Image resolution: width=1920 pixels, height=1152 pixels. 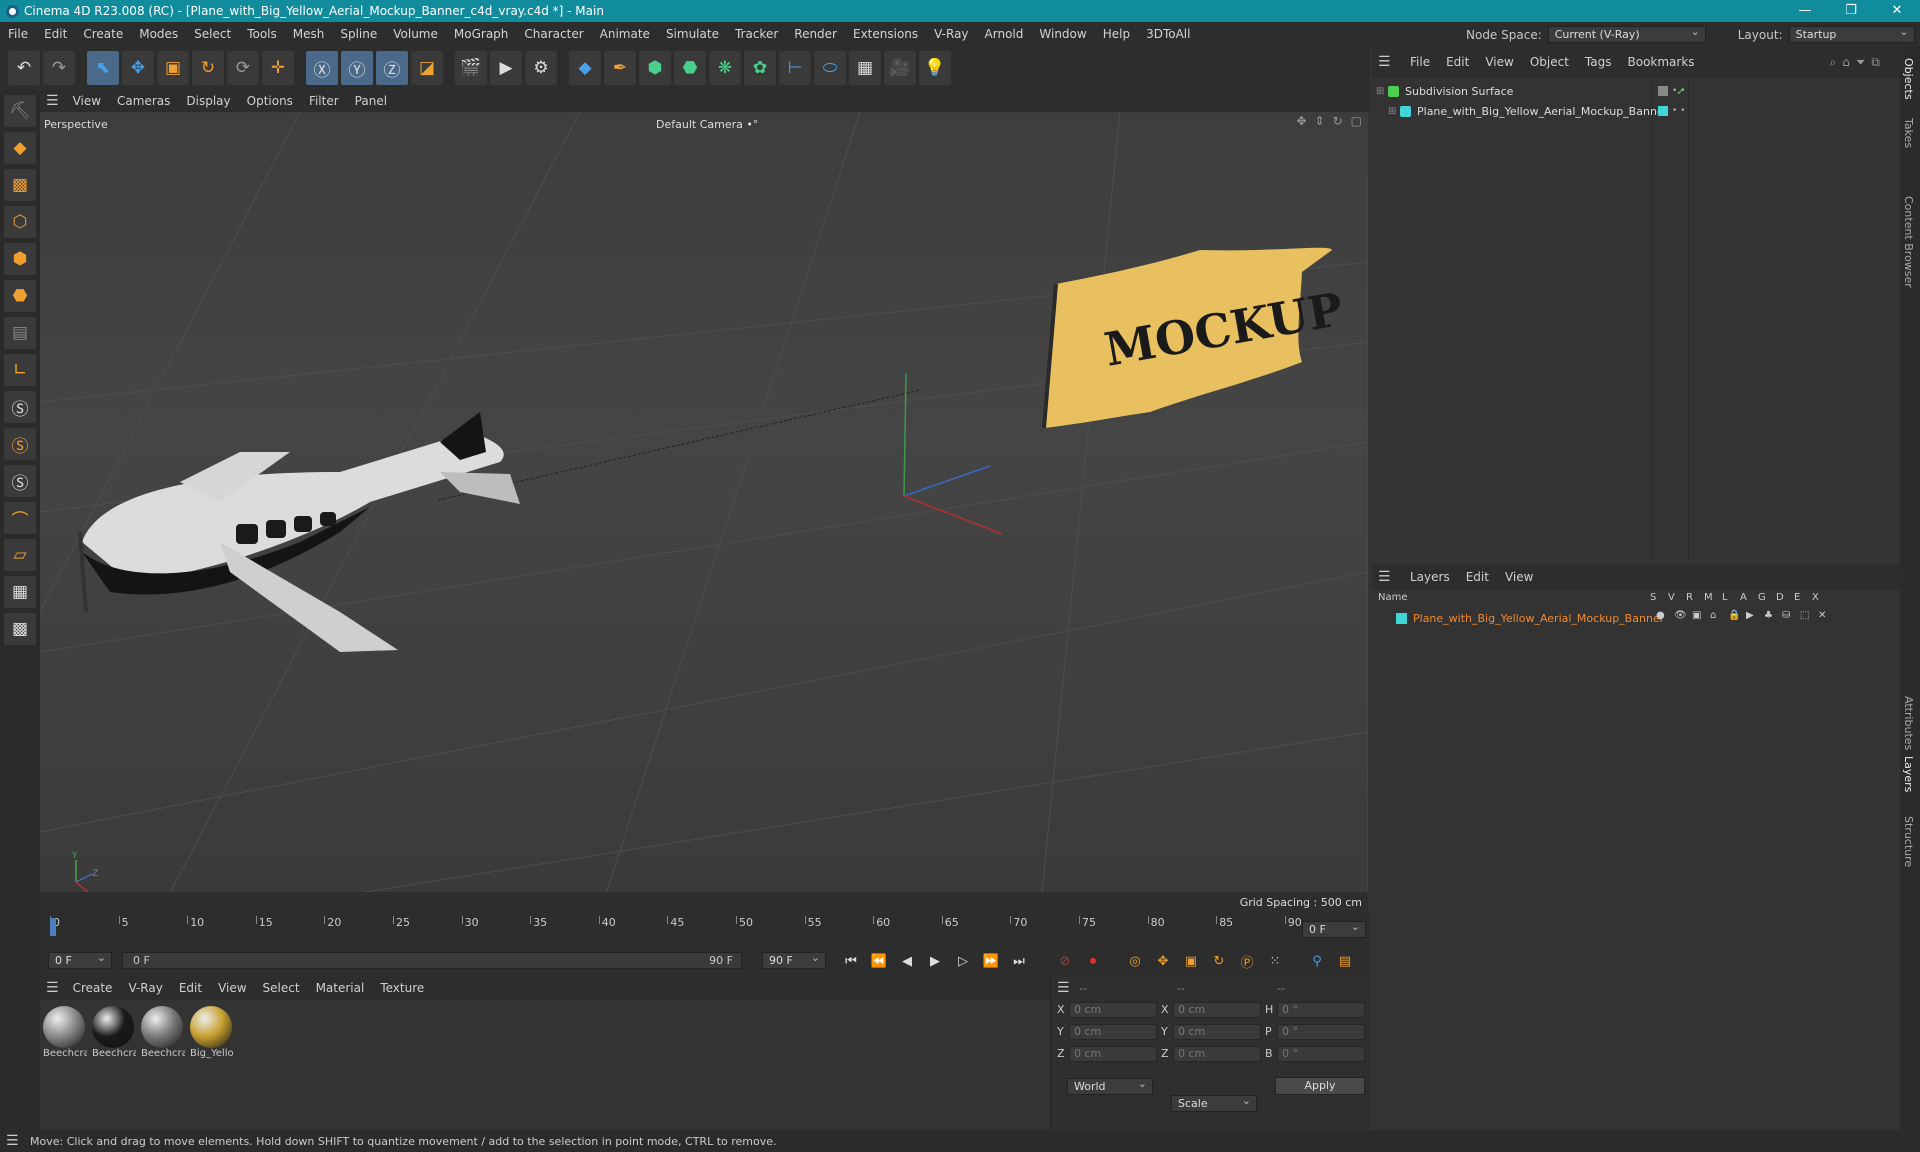 What do you see at coordinates (1113, 1054) in the screenshot?
I see `coord-field-z: 0 cm` at bounding box center [1113, 1054].